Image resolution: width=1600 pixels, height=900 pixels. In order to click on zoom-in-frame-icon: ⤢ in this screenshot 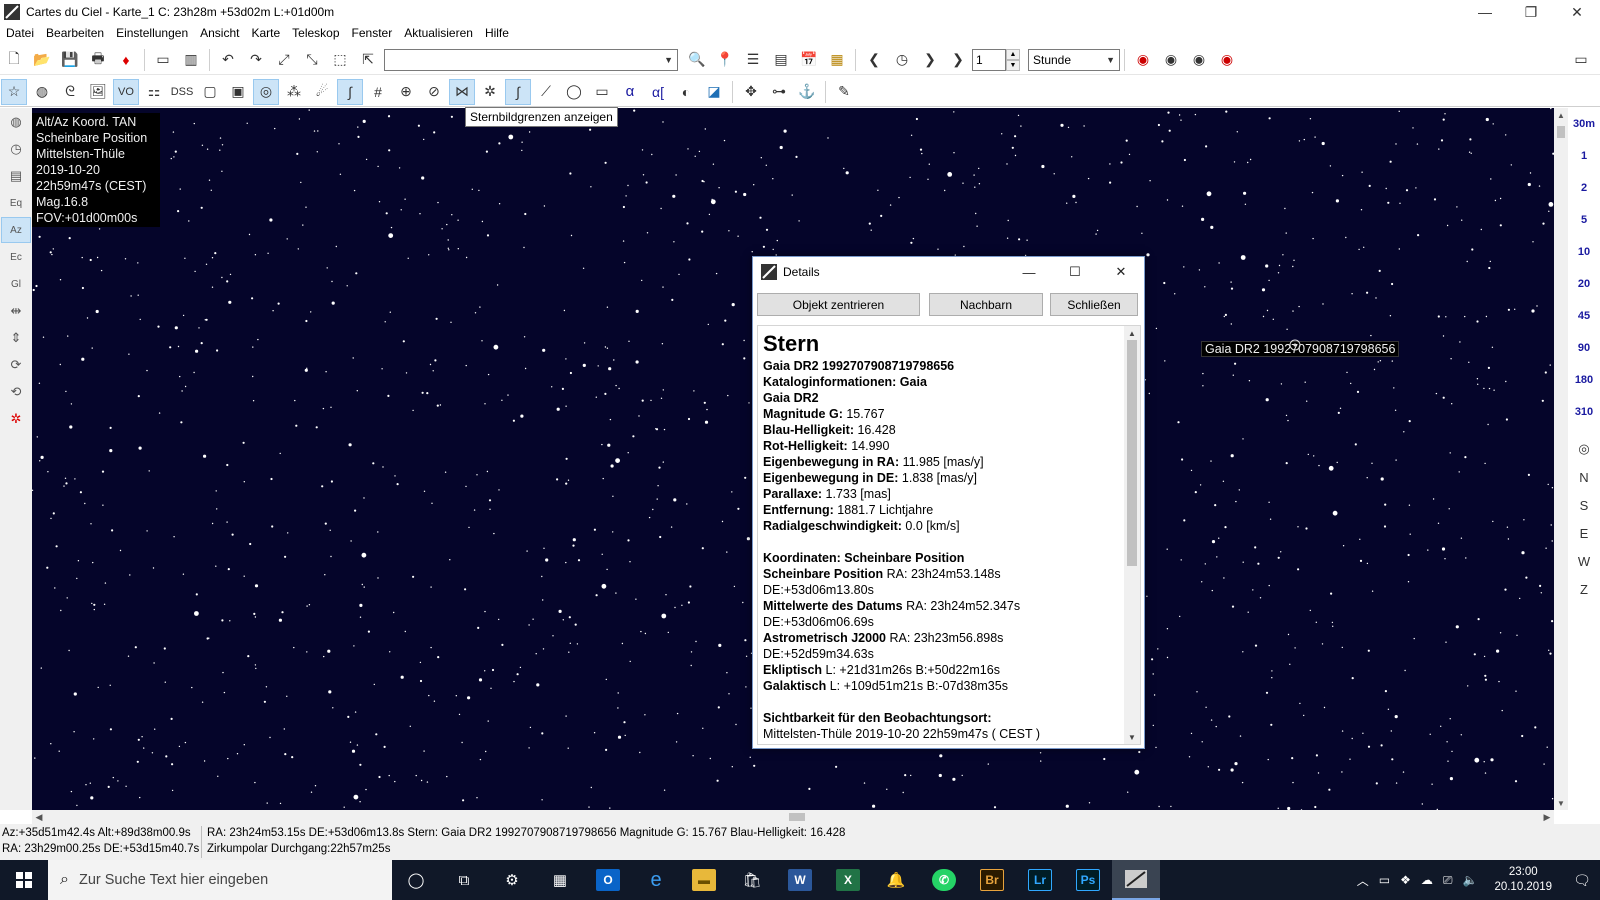, I will do `click(284, 60)`.